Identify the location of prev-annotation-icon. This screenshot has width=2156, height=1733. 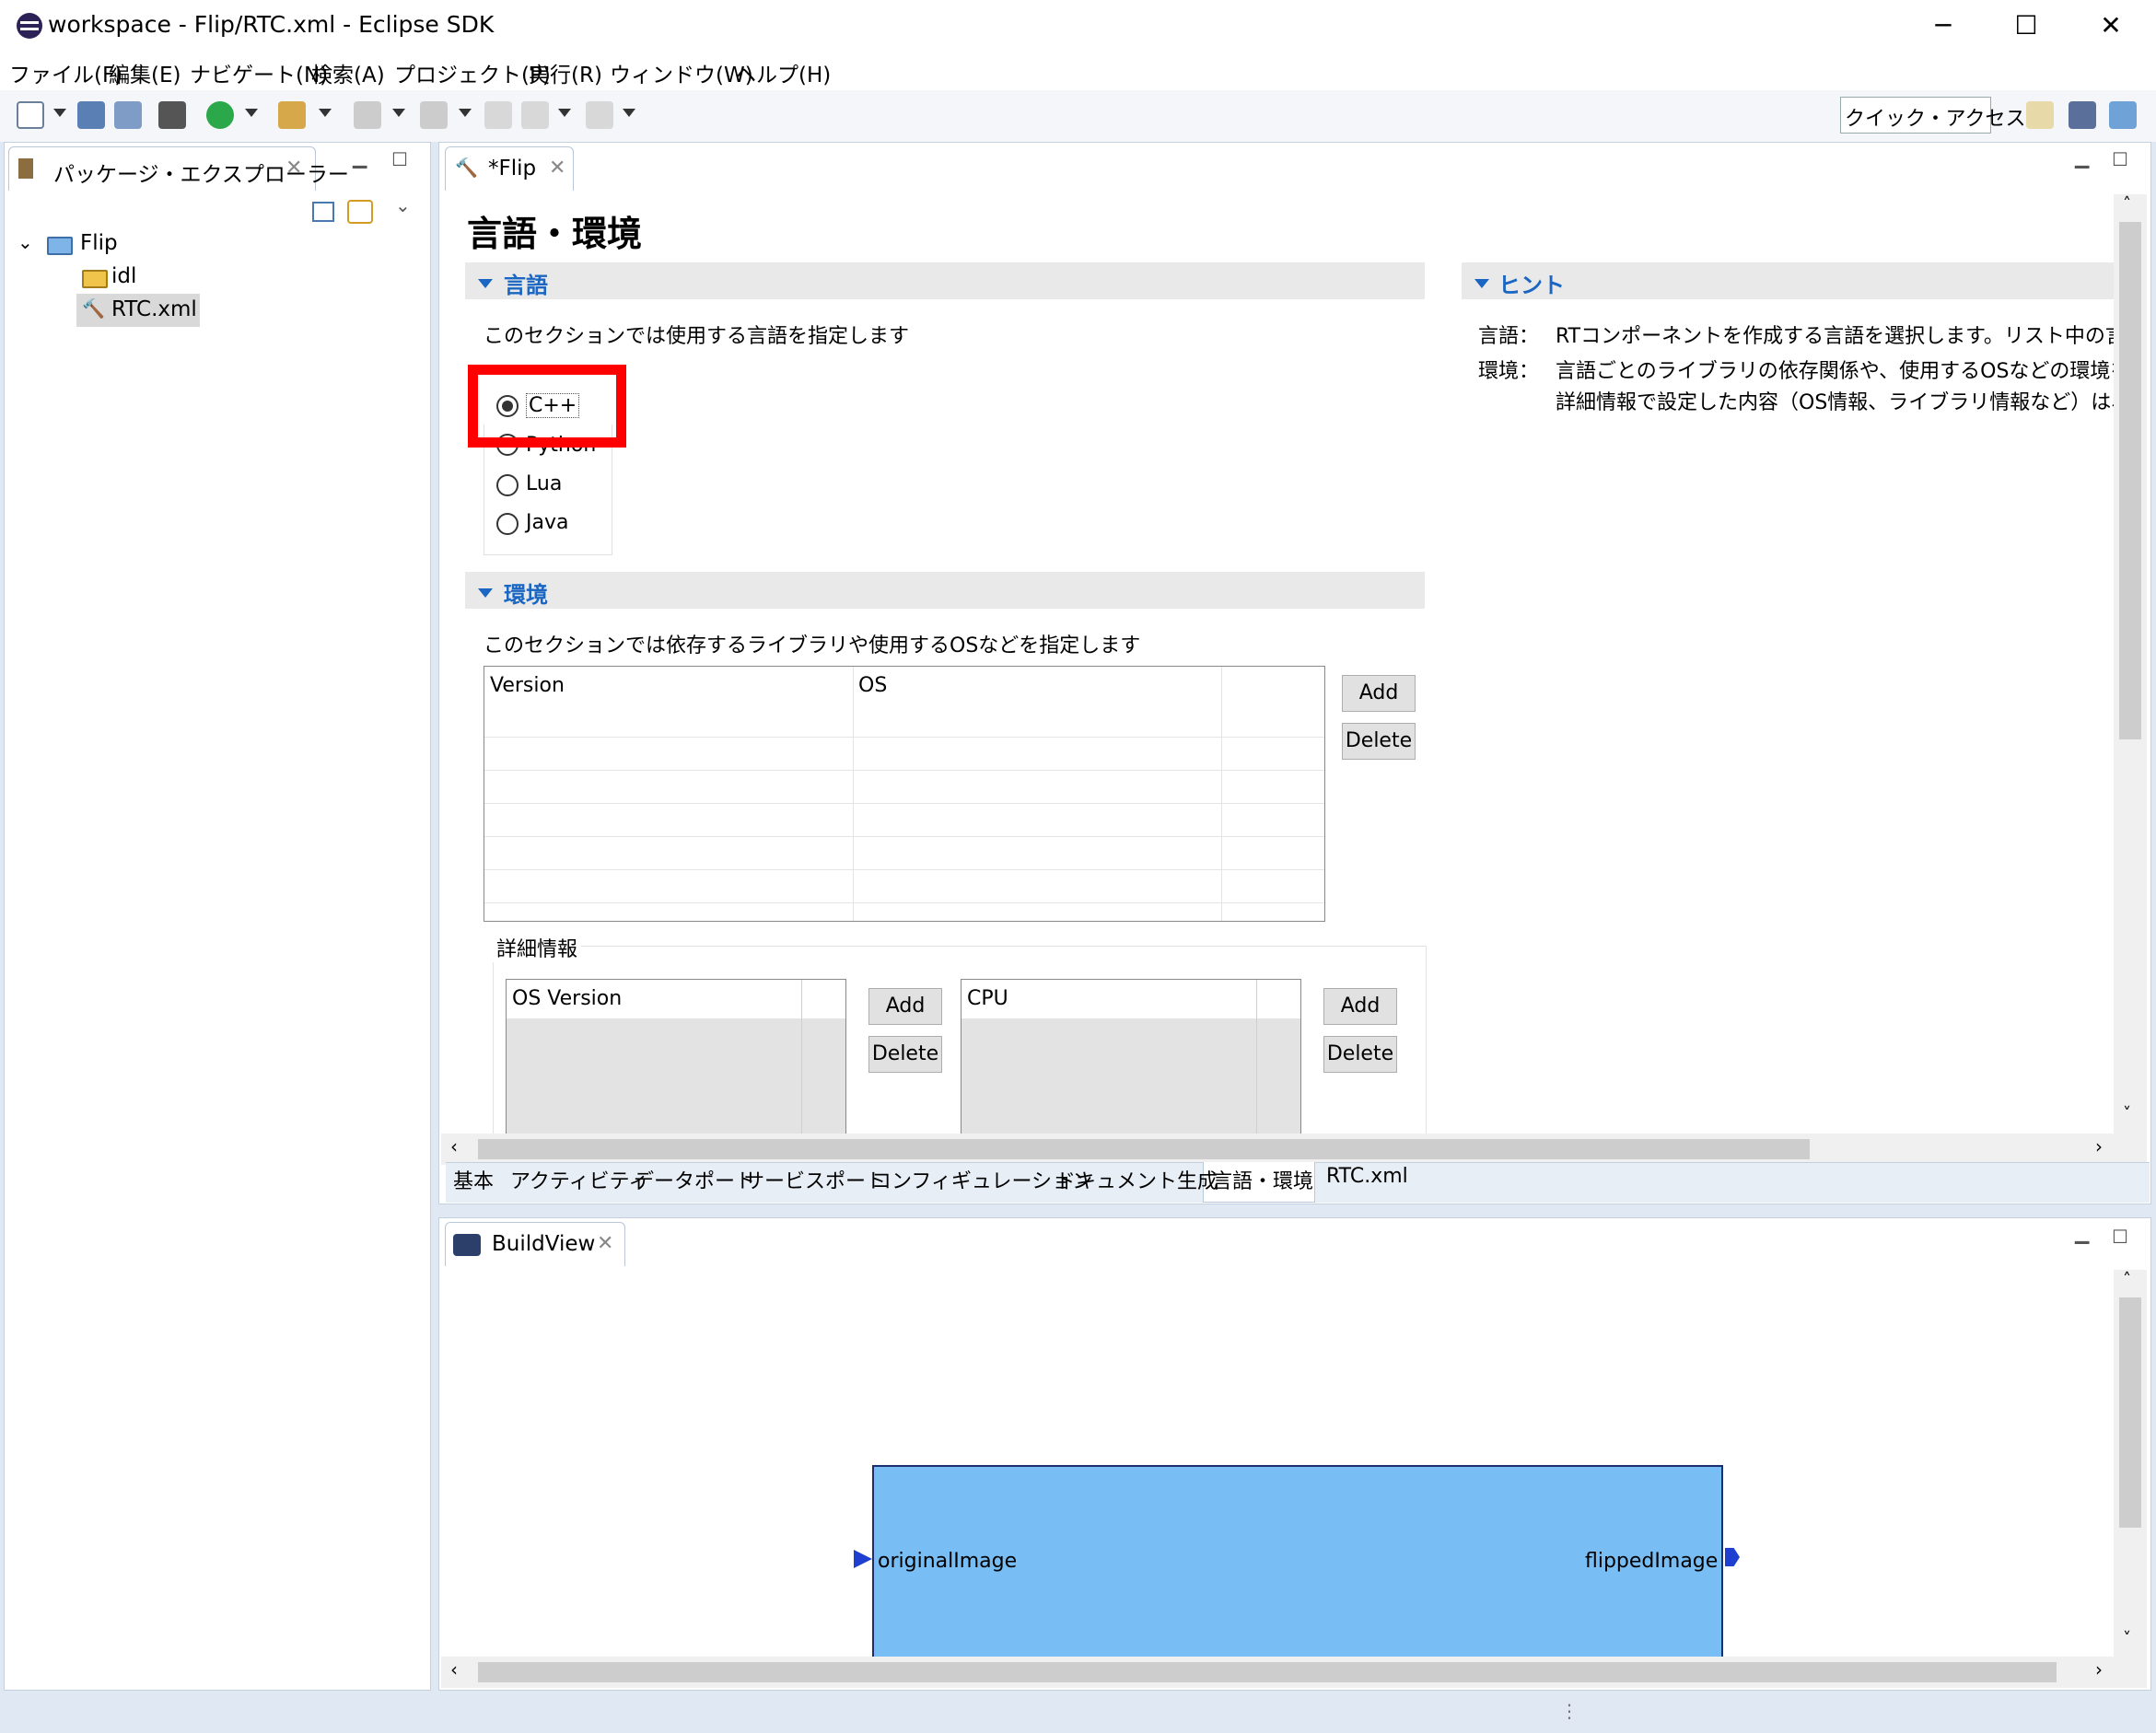
(434, 115).